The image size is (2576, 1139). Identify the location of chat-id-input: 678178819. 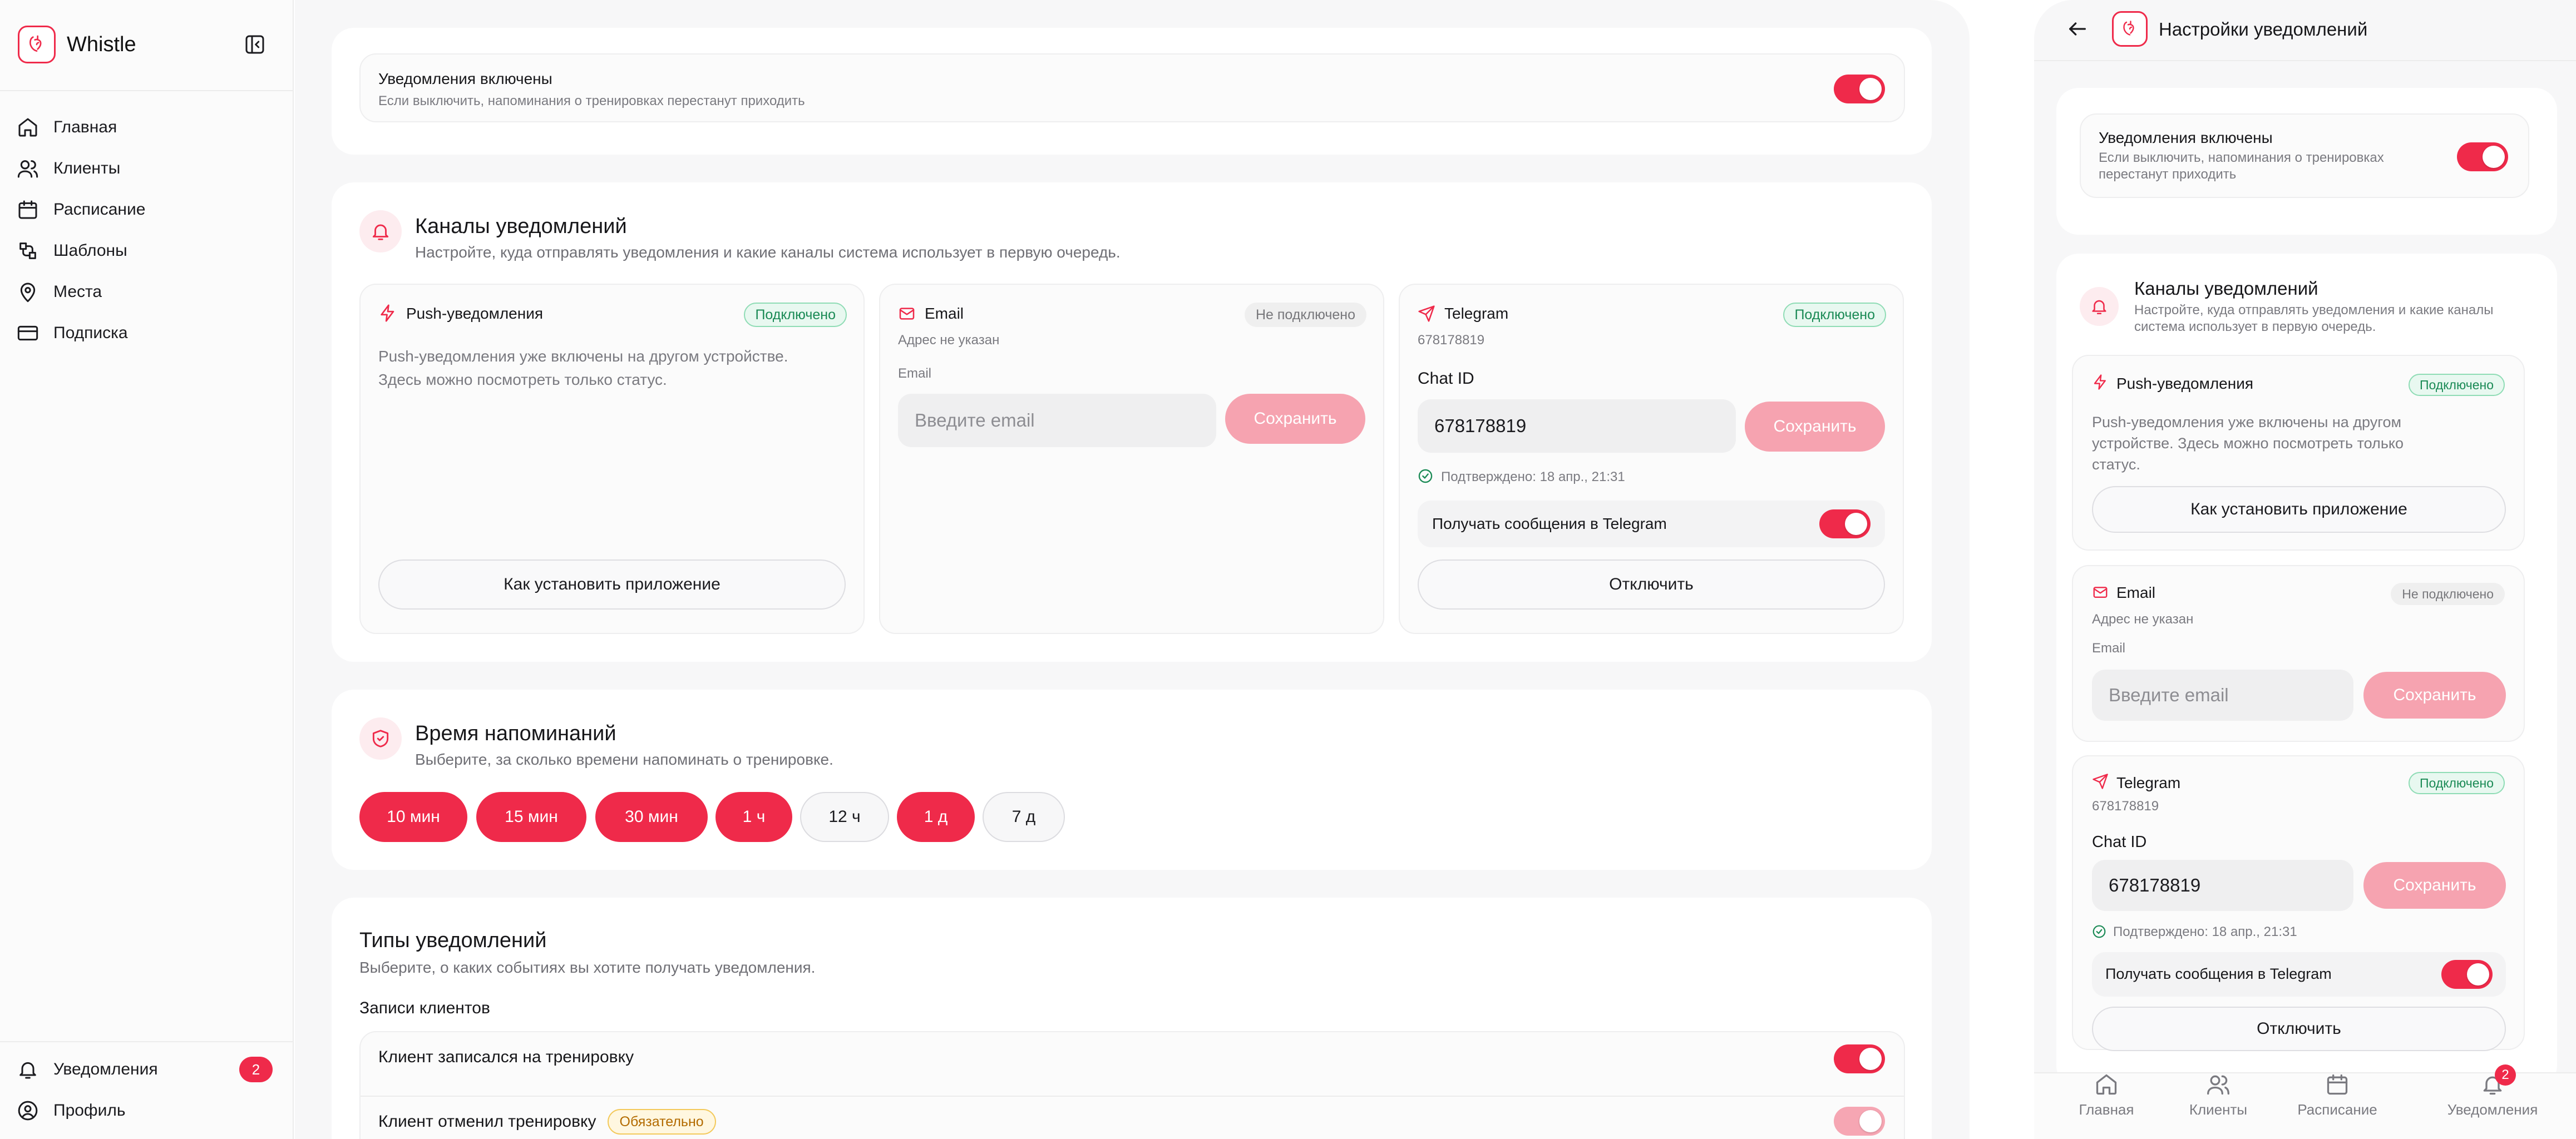
(1577, 426).